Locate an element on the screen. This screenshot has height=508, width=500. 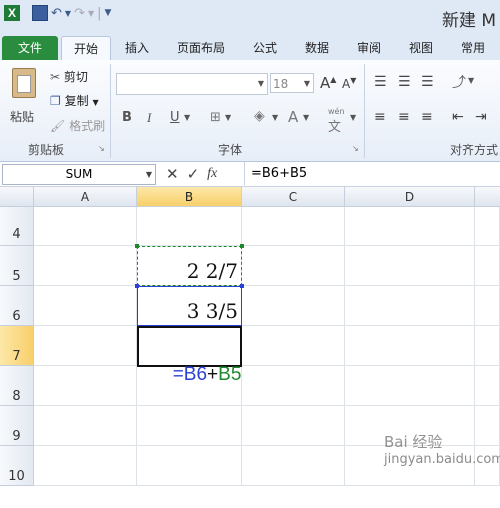
cell-c7 is located at coordinates (293, 346).